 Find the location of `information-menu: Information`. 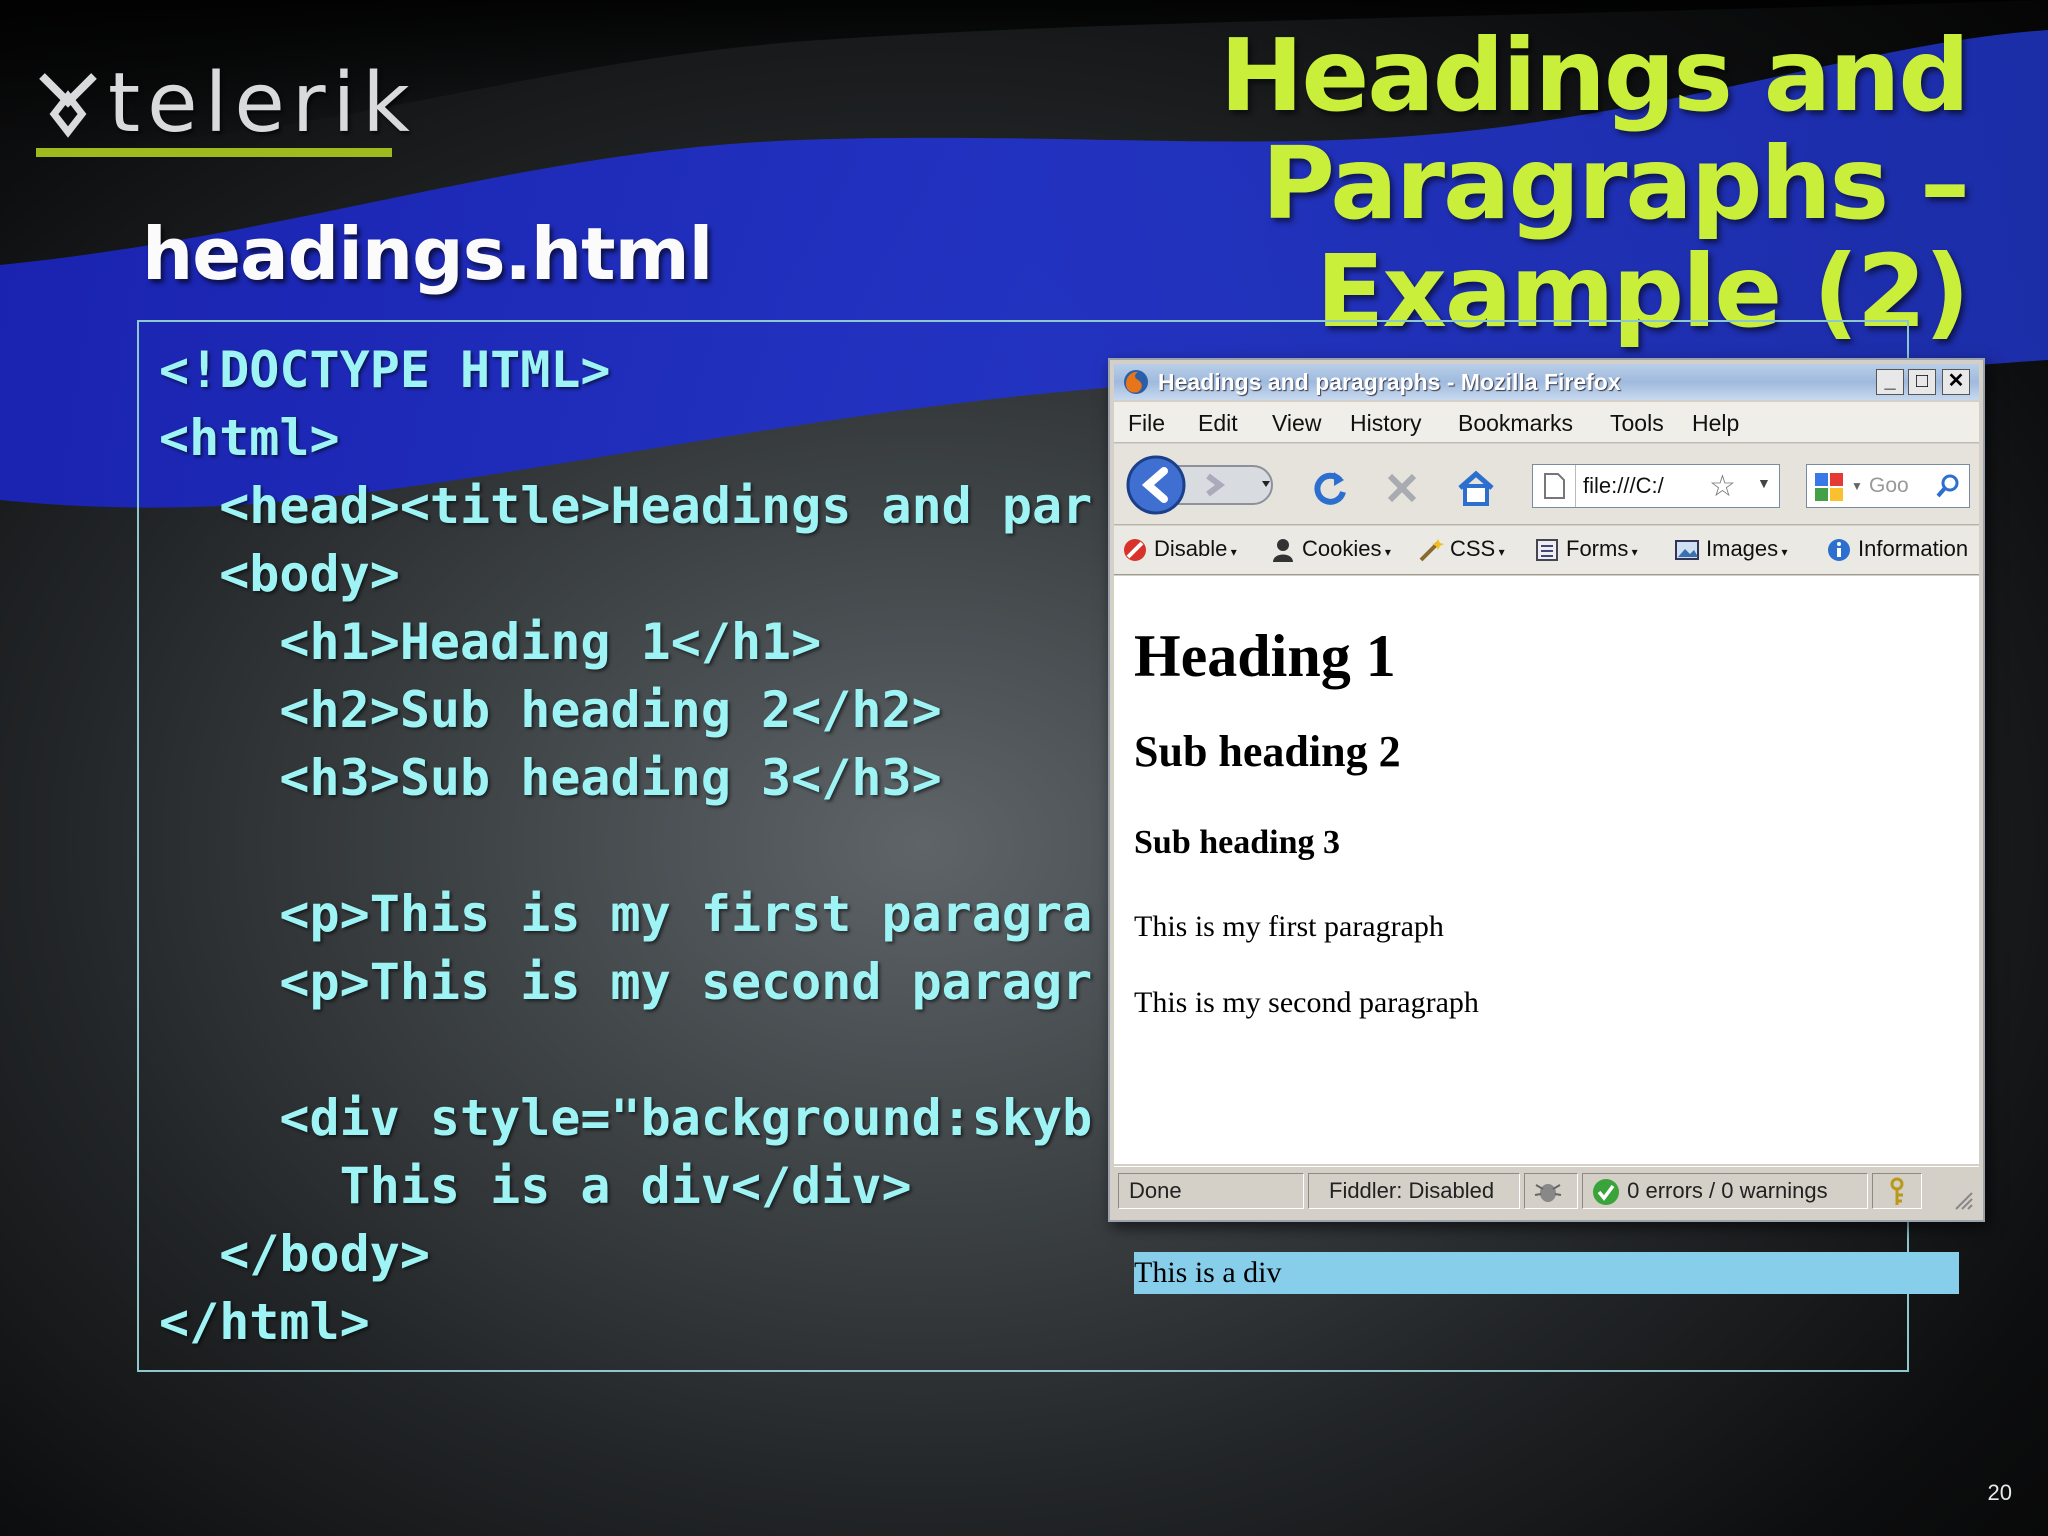

information-menu: Information is located at coordinates (1897, 549).